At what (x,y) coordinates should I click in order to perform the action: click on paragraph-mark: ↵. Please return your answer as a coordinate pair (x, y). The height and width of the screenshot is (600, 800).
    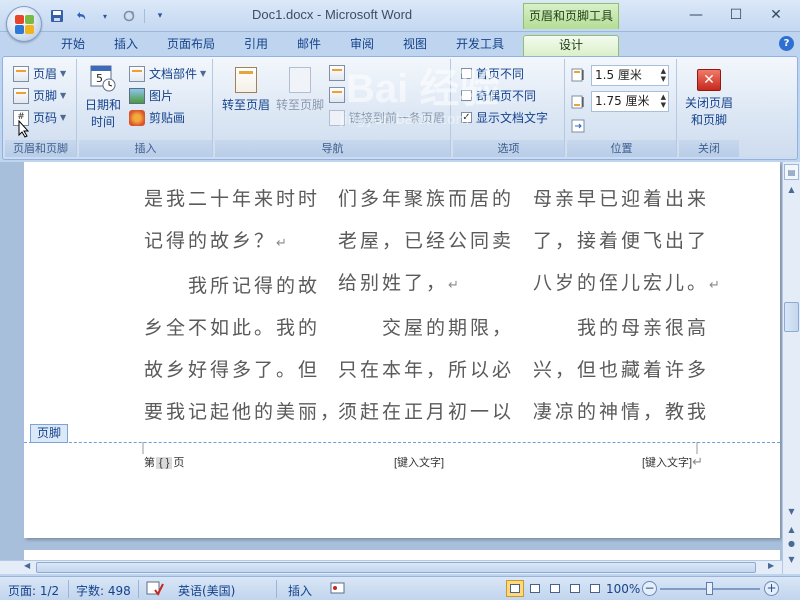
    Looking at the image, I should click on (281, 243).